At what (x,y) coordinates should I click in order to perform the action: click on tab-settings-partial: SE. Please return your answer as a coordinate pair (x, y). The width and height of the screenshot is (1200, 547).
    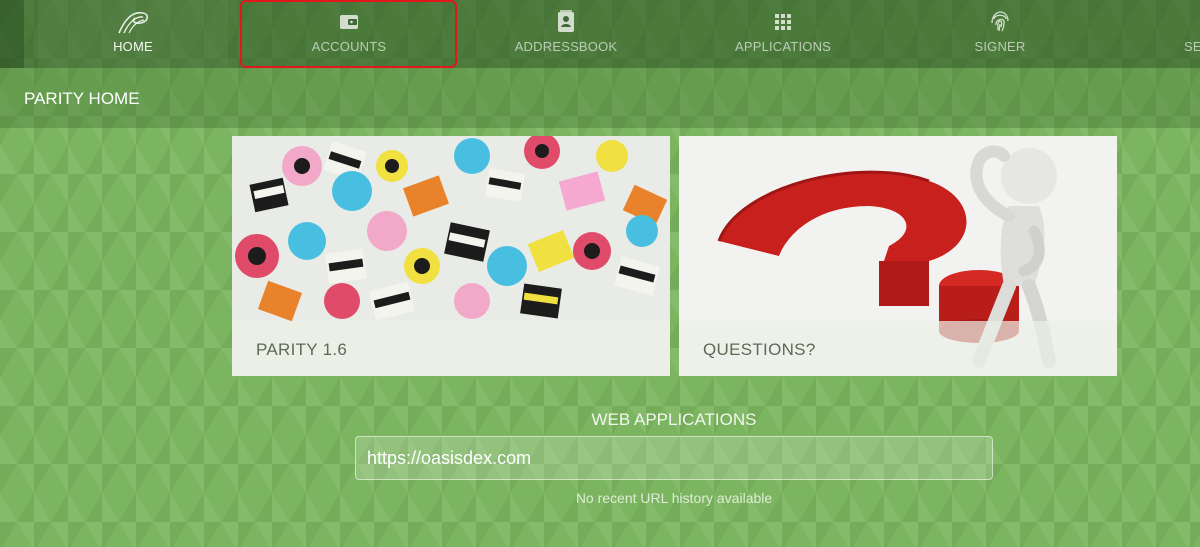
    Looking at the image, I should click on (1161, 34).